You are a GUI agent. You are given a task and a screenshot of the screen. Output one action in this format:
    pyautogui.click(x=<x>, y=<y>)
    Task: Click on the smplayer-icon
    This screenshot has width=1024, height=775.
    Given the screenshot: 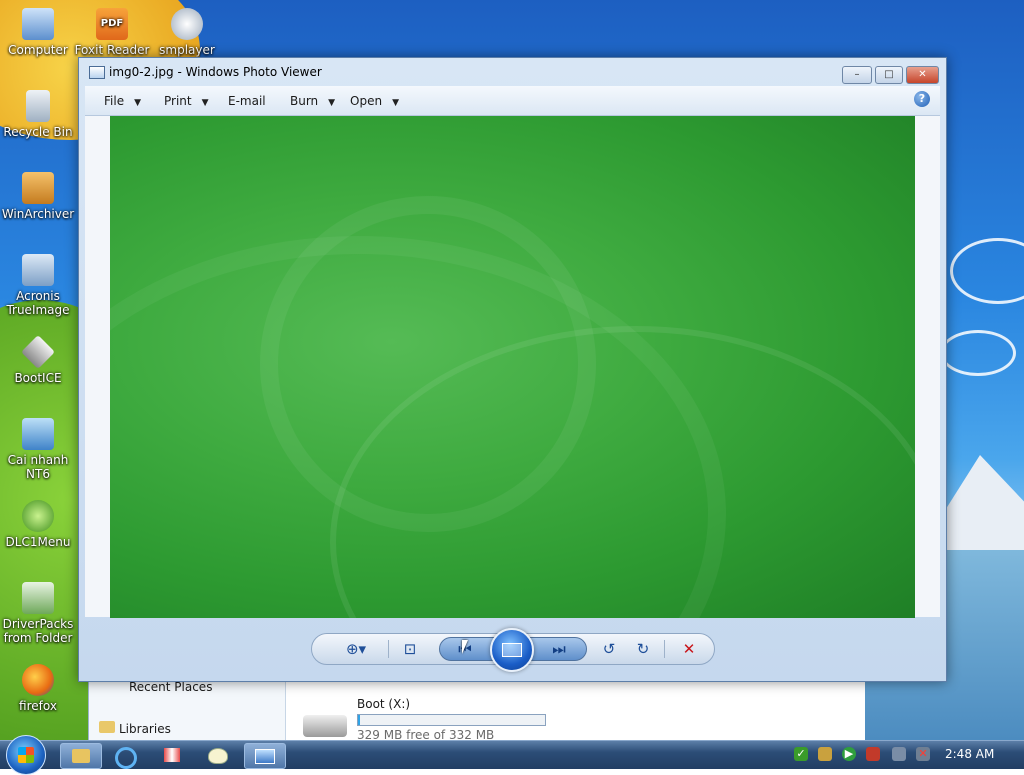 What is the action you would take?
    pyautogui.click(x=187, y=24)
    